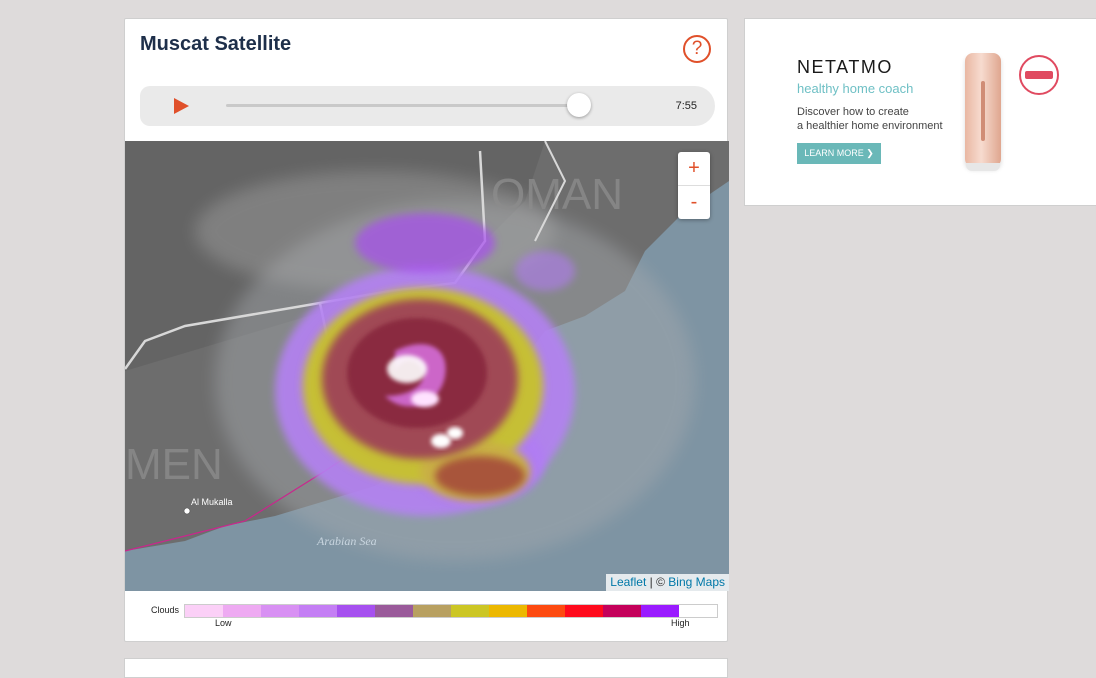 Image resolution: width=1096 pixels, height=678 pixels. What do you see at coordinates (696, 582) in the screenshot?
I see `bing-maps-link: Bing Maps` at bounding box center [696, 582].